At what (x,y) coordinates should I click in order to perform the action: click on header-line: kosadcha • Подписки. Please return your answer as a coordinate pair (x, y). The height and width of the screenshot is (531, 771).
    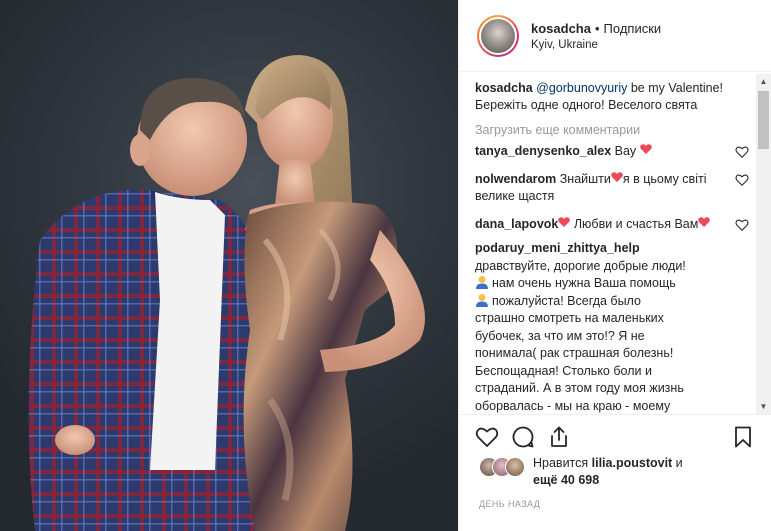
    Looking at the image, I should click on (596, 28).